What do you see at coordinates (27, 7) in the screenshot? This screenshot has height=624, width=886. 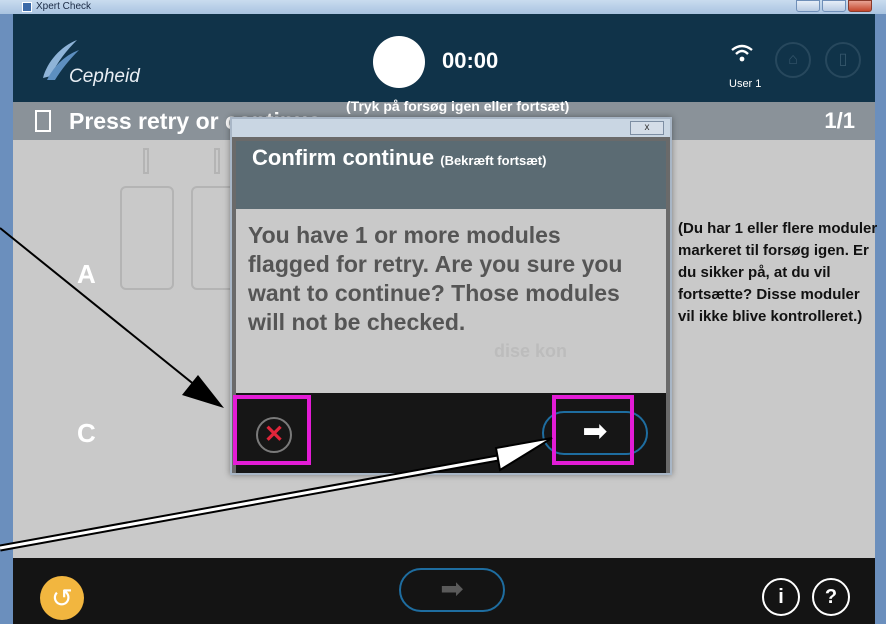 I see `app-icon` at bounding box center [27, 7].